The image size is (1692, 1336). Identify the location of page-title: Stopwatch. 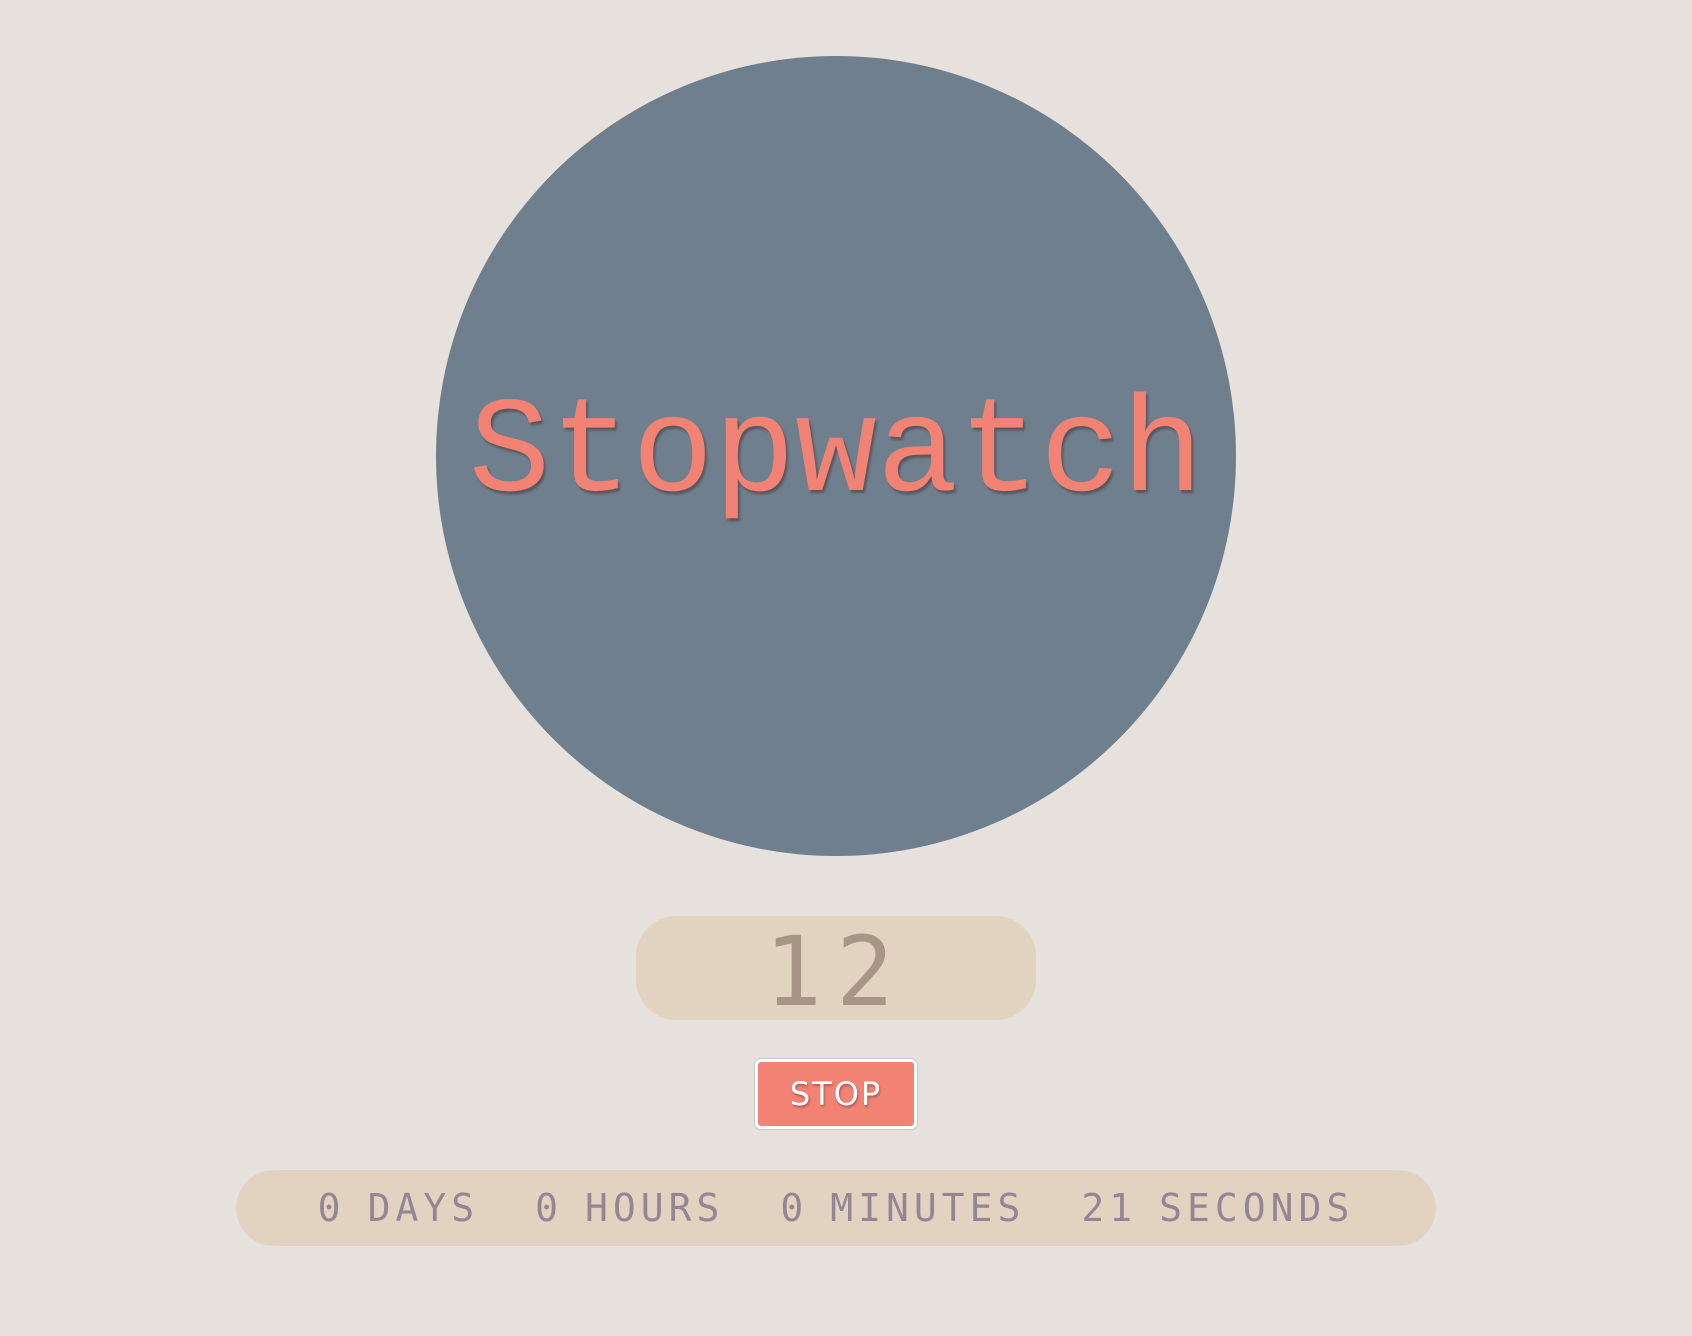
(836, 454).